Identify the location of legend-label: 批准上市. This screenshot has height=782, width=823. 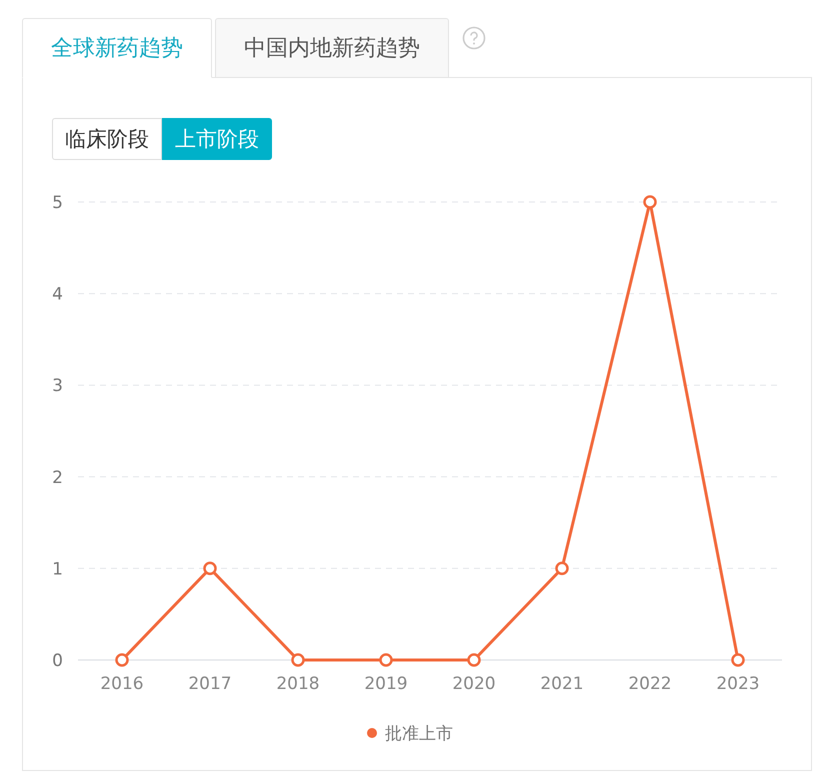
(419, 734).